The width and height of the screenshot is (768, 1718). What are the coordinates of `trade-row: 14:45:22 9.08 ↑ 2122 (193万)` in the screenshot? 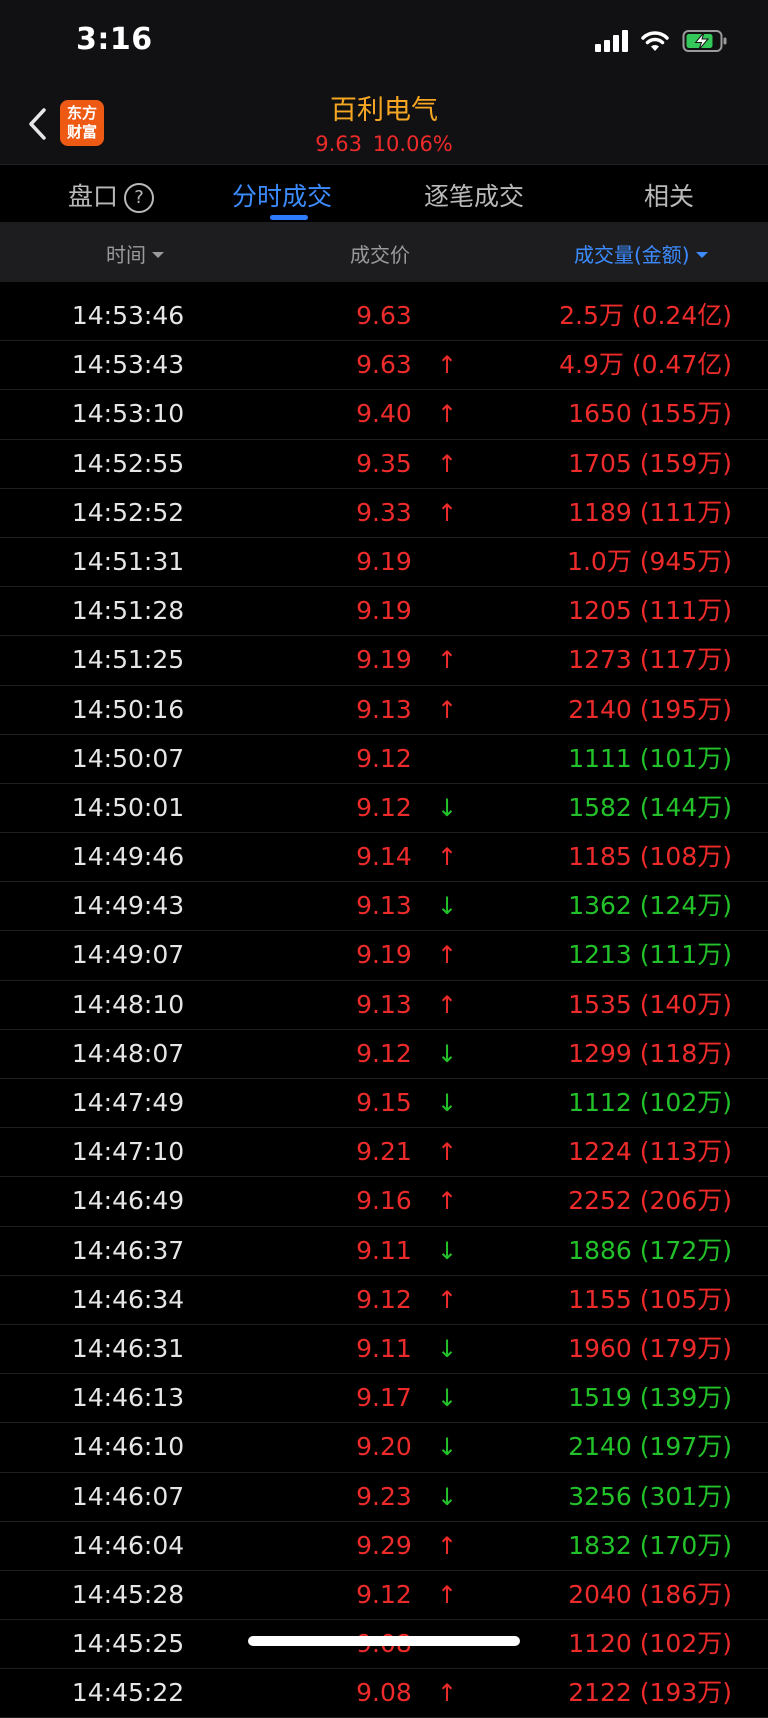 It's located at (384, 1693).